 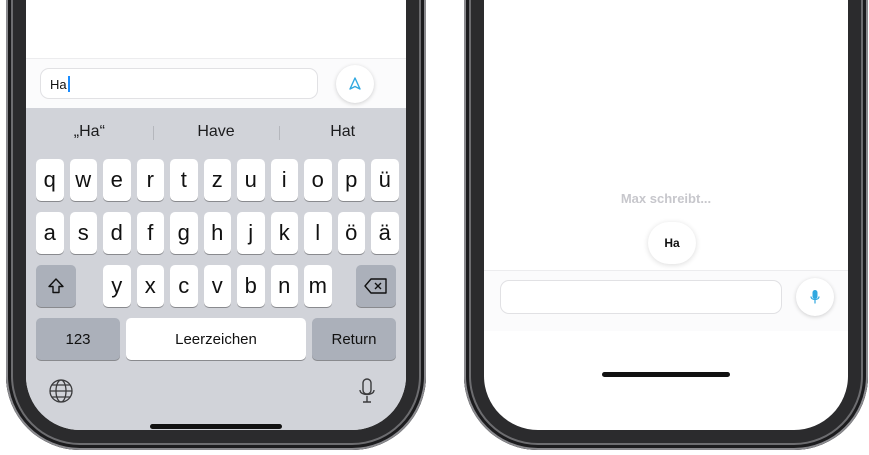 What do you see at coordinates (150, 180) in the screenshot?
I see `key-r: r` at bounding box center [150, 180].